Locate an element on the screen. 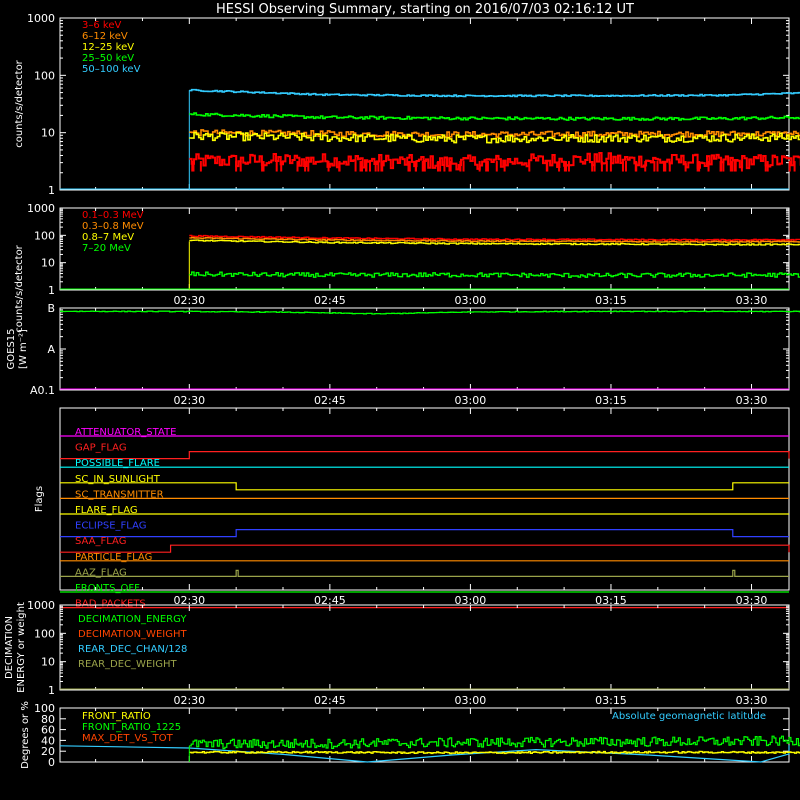  panel3-frame is located at coordinates (424, 349).